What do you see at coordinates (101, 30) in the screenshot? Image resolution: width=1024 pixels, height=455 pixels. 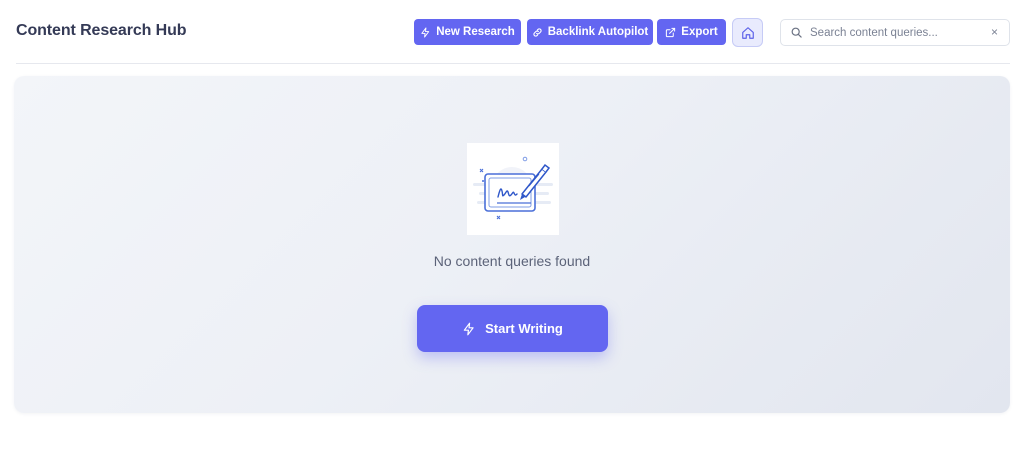 I see `page-title: Content Research Hub` at bounding box center [101, 30].